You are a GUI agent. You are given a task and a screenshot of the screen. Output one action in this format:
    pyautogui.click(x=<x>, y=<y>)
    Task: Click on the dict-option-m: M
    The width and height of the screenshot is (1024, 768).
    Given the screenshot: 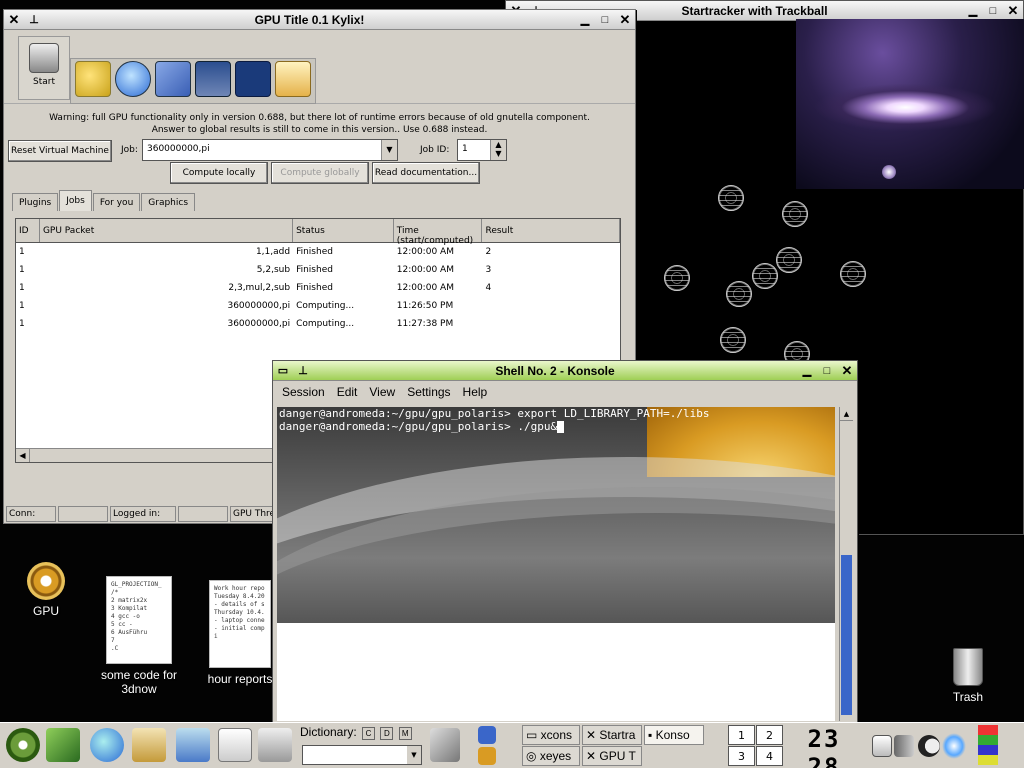 What is the action you would take?
    pyautogui.click(x=405, y=733)
    